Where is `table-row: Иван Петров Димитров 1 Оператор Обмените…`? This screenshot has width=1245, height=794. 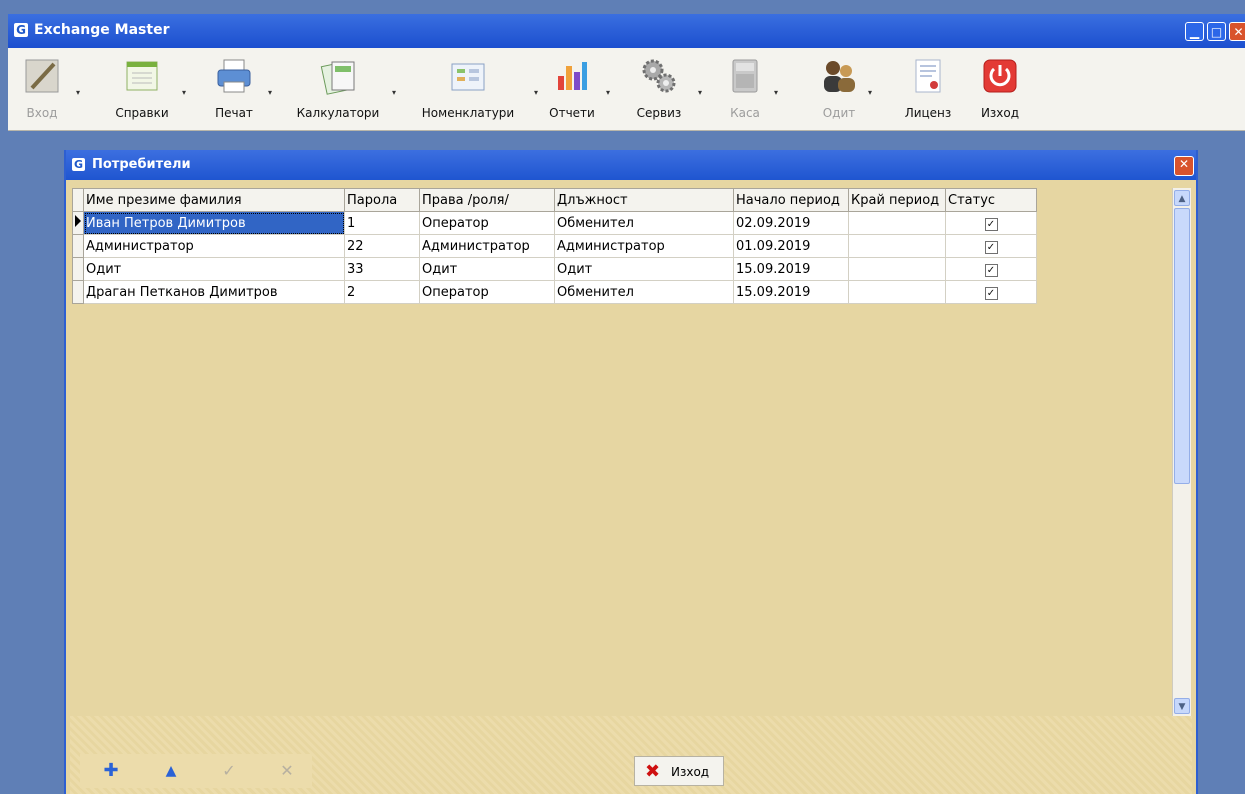
table-row: Иван Петров Димитров 1 Оператор Обмените… is located at coordinates (554, 223).